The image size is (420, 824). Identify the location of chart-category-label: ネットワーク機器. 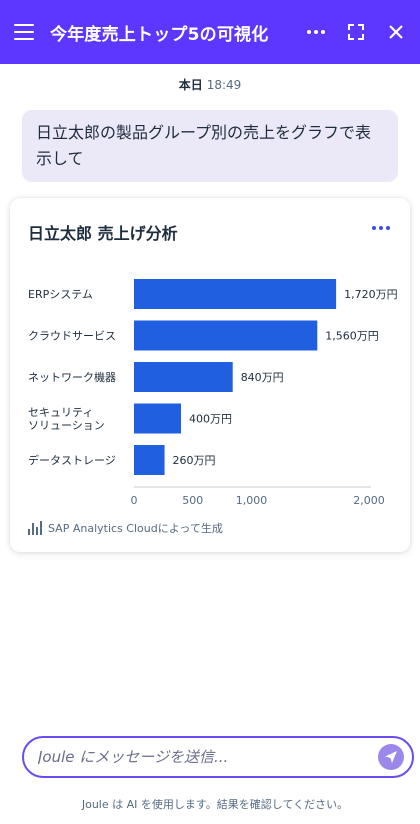
(72, 377).